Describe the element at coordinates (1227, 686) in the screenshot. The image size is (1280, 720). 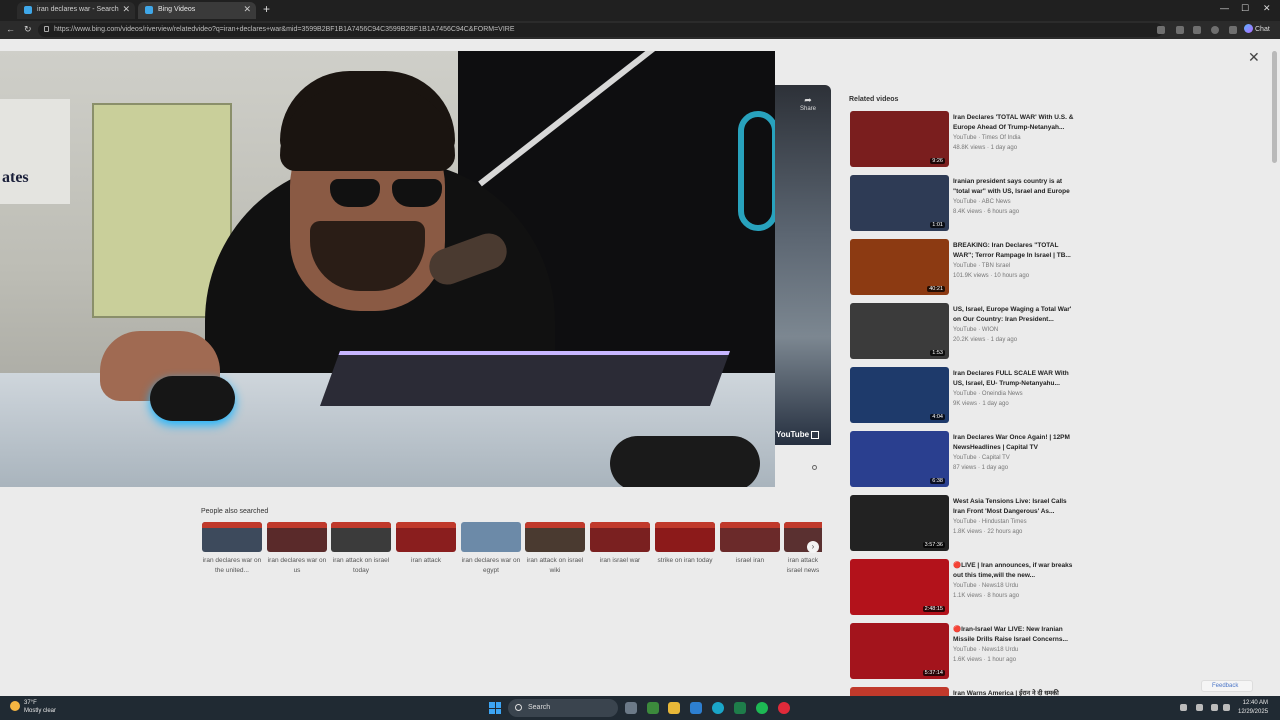
I see `feedback-button: Feedback` at that location.